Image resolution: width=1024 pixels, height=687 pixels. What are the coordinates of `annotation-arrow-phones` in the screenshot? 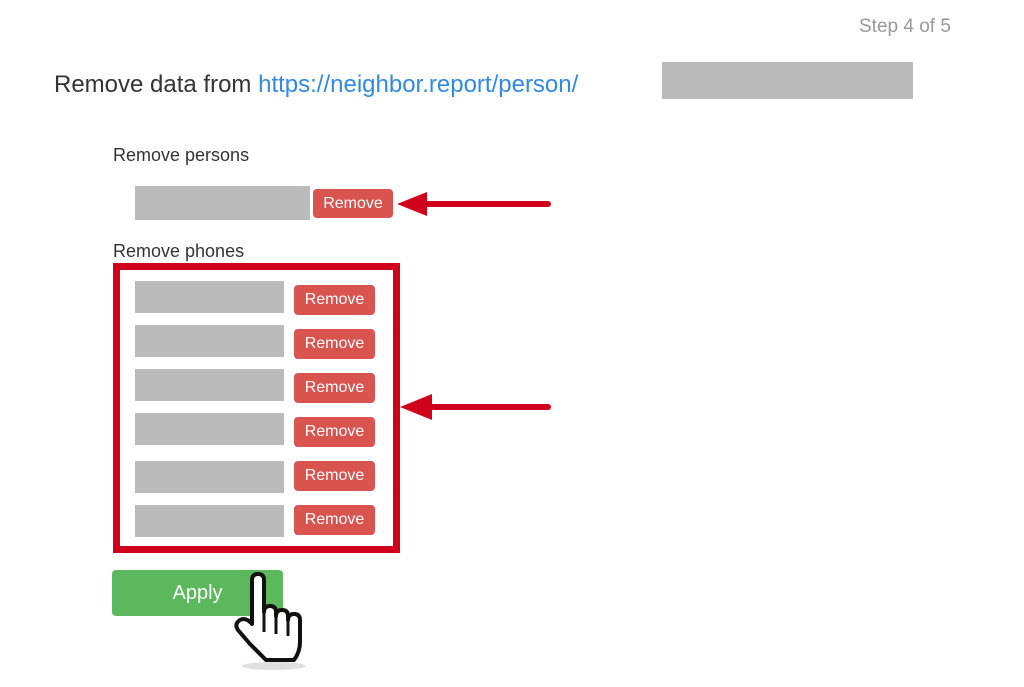 It's located at (475, 407).